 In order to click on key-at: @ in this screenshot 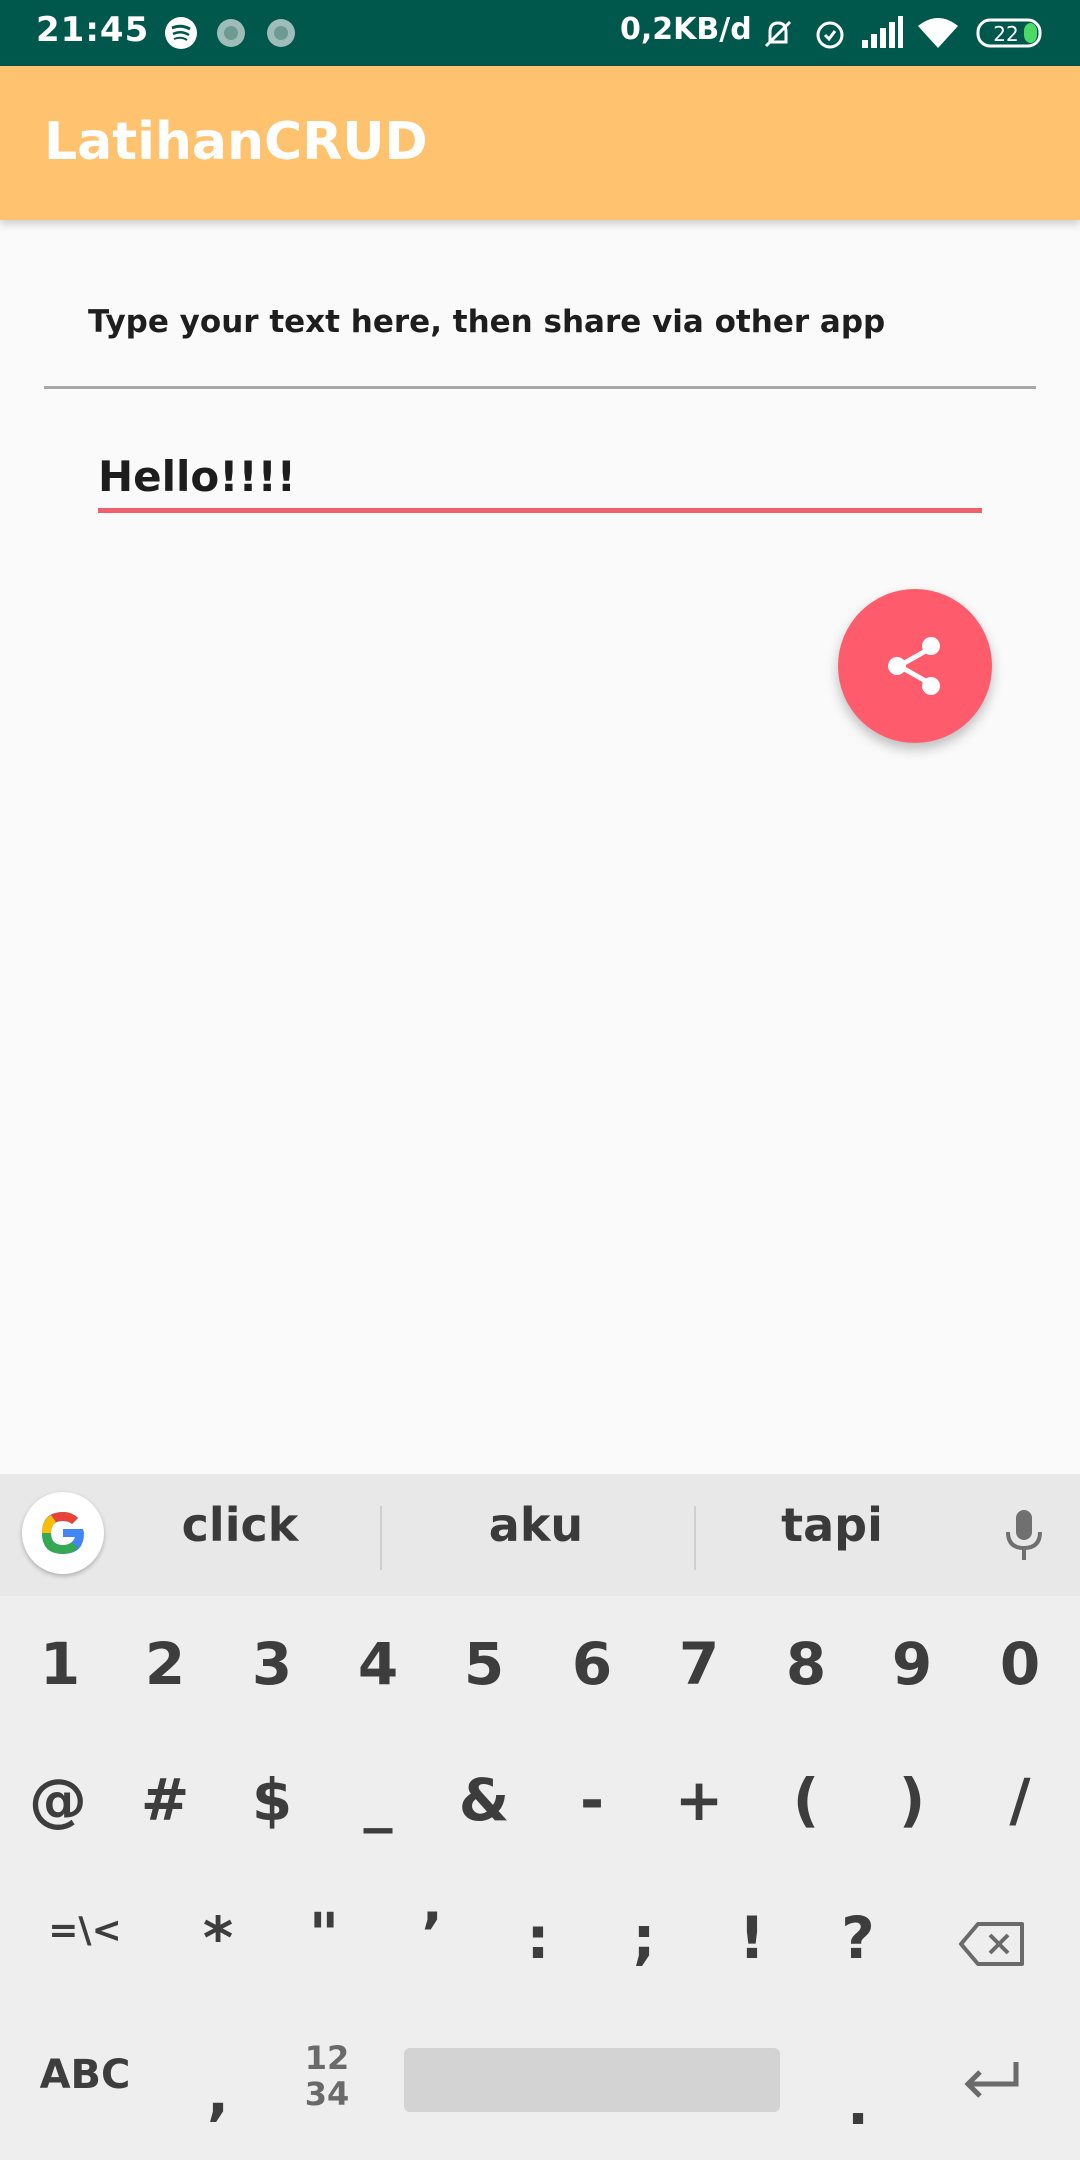, I will do `click(58, 1800)`.